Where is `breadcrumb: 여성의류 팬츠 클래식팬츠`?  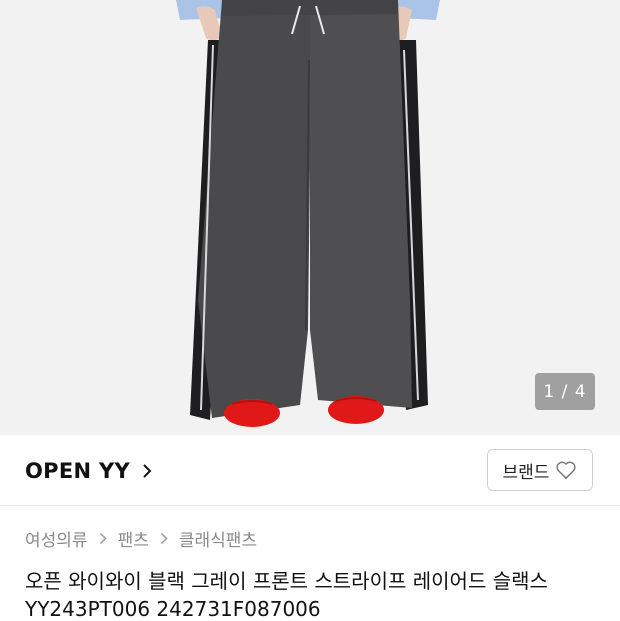 breadcrumb: 여성의류 팬츠 클래식팬츠 is located at coordinates (141, 538).